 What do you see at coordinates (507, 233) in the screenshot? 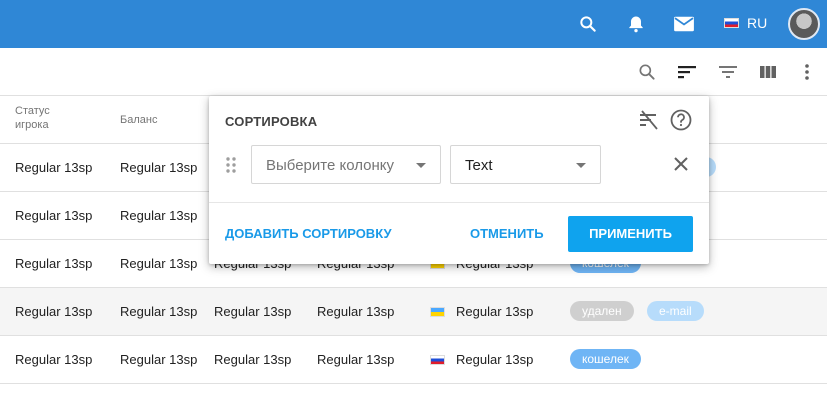
I see `cancel-button: ОТМЕНИТЬ` at bounding box center [507, 233].